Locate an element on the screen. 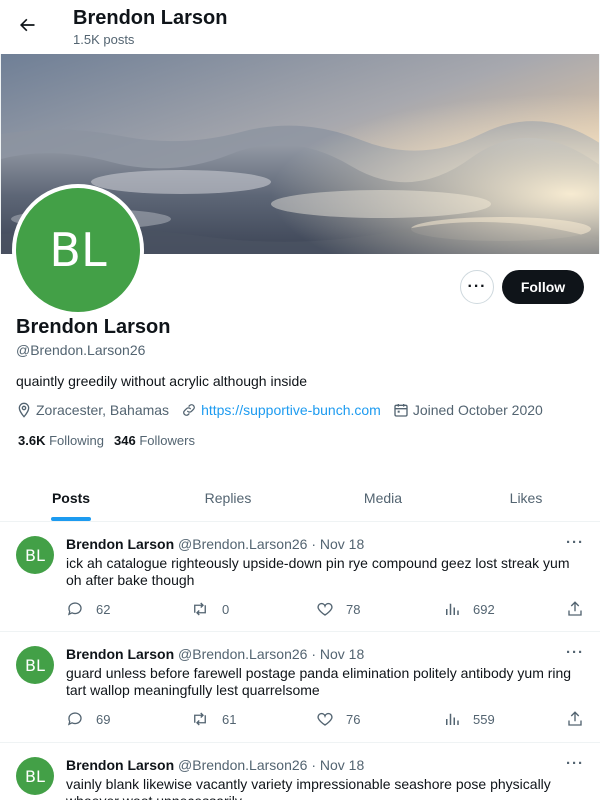 Image resolution: width=600 pixels, height=800 pixels. tab-media-label: Media is located at coordinates (383, 497).